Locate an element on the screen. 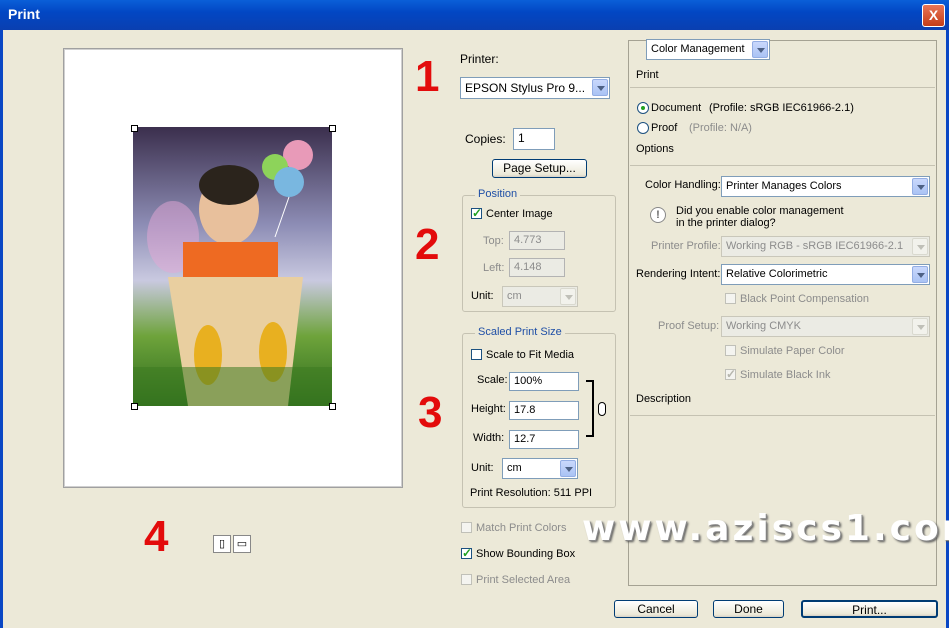  color-management-select: Color Management is located at coordinates (708, 49).